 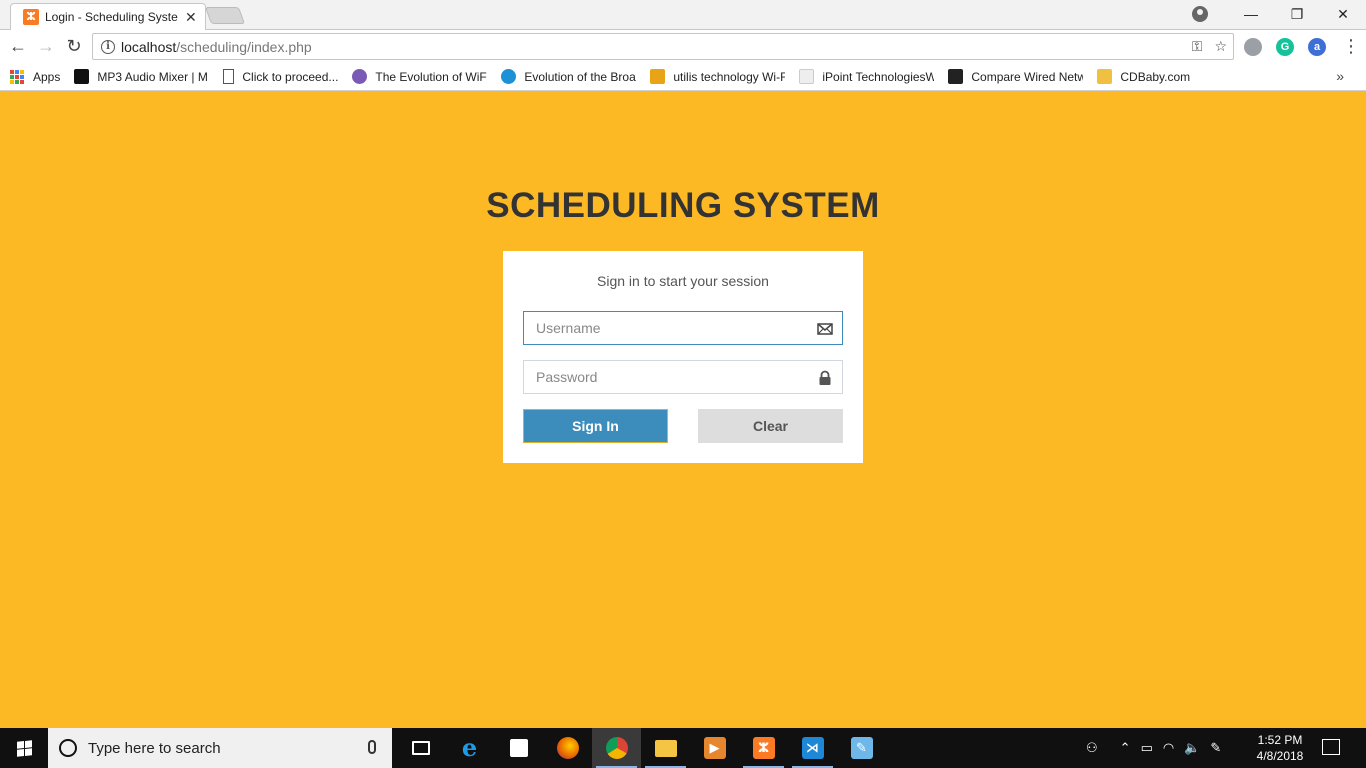 What do you see at coordinates (46, 46) in the screenshot?
I see `forward-button: →` at bounding box center [46, 46].